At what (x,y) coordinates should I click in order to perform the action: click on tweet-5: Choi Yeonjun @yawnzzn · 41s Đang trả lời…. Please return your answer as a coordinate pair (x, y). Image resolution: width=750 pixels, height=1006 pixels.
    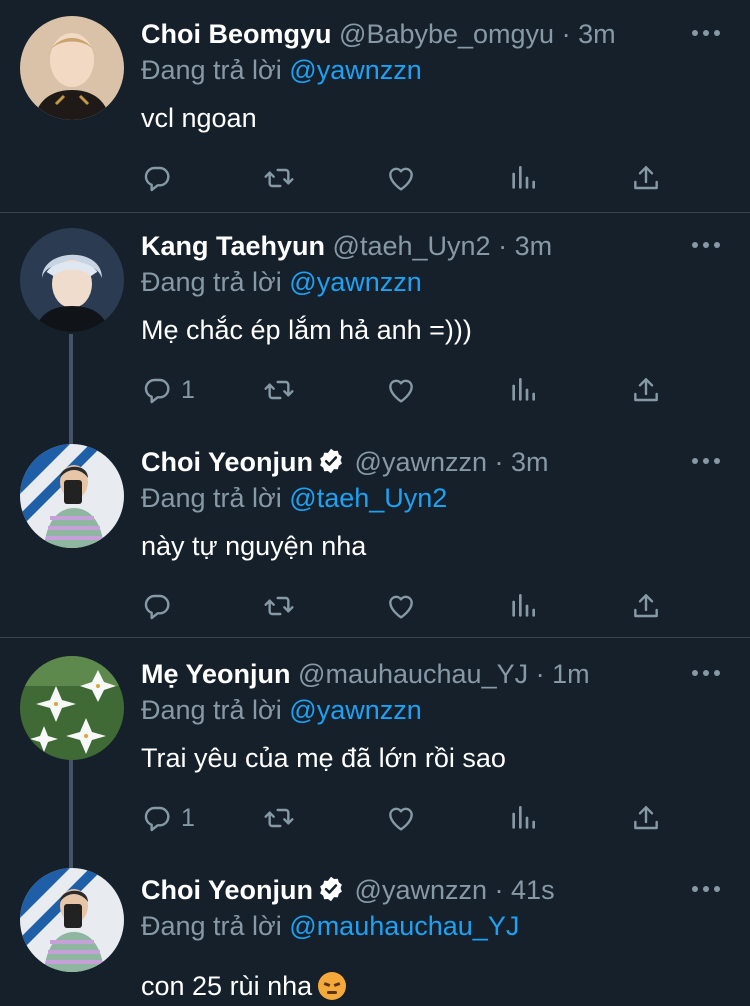
    Looking at the image, I should click on (375, 937).